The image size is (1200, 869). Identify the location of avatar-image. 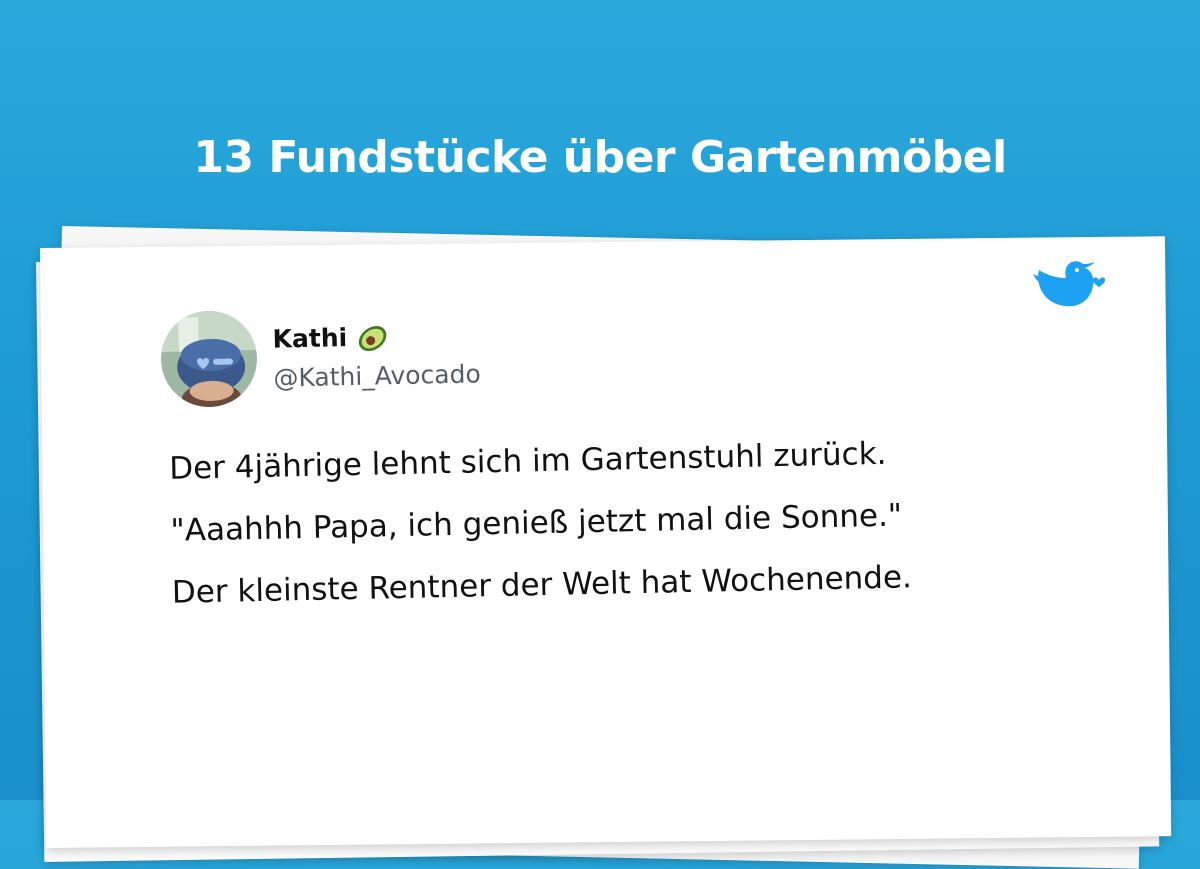
(209, 358).